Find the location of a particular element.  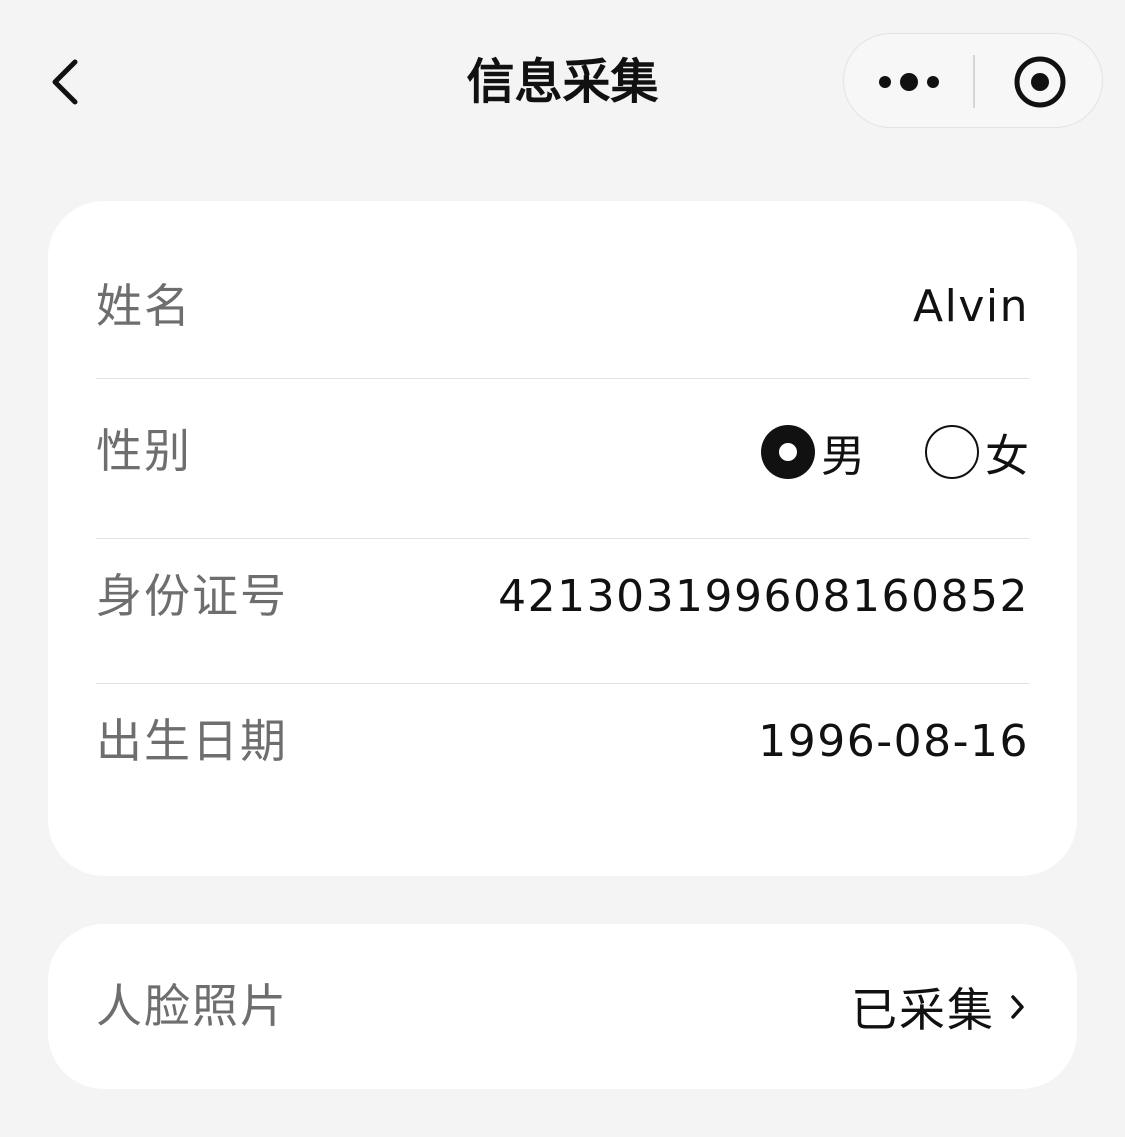

face-photo-status-text: 已采集 is located at coordinates (923, 1009).